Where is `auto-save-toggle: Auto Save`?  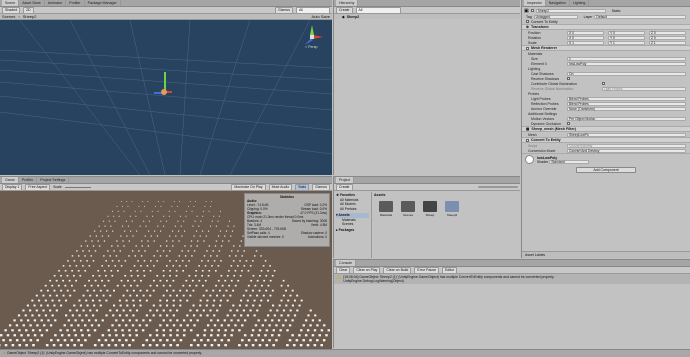
auto-save-toggle: Auto Save is located at coordinates (321, 16).